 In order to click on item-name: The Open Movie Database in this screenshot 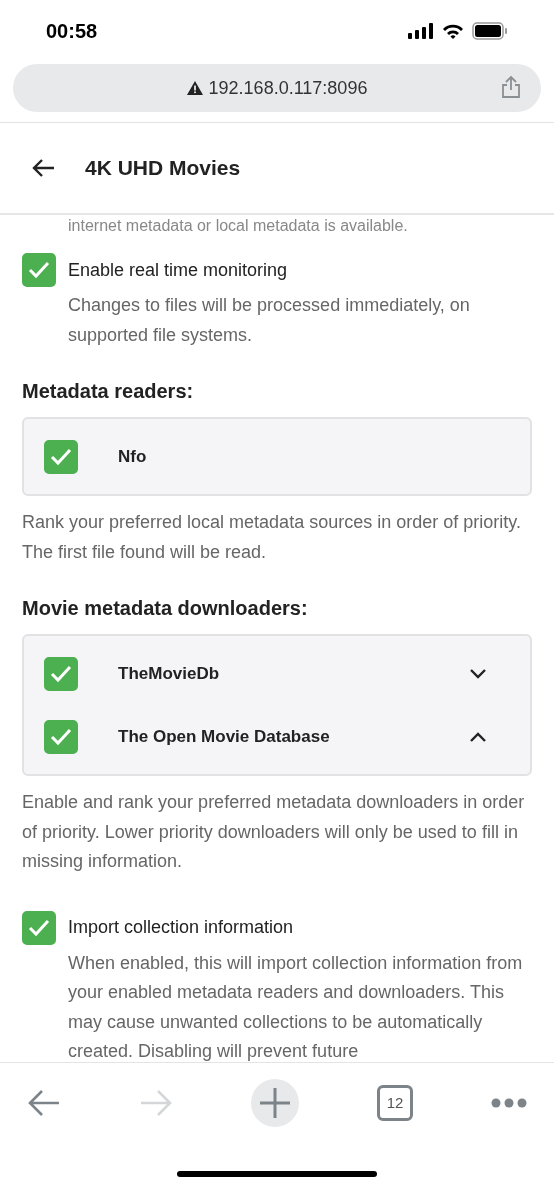, I will do `click(224, 736)`.